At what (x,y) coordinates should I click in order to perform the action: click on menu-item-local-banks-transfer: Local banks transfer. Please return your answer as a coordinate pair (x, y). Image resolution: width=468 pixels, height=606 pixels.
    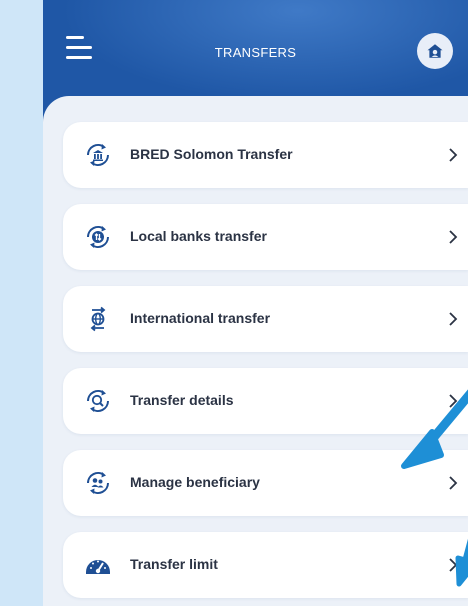
    Looking at the image, I should click on (265, 237).